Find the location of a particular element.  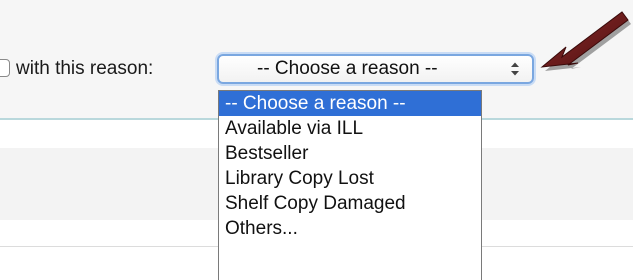

reason-select: -- Choose a reason -- is located at coordinates (375, 69).